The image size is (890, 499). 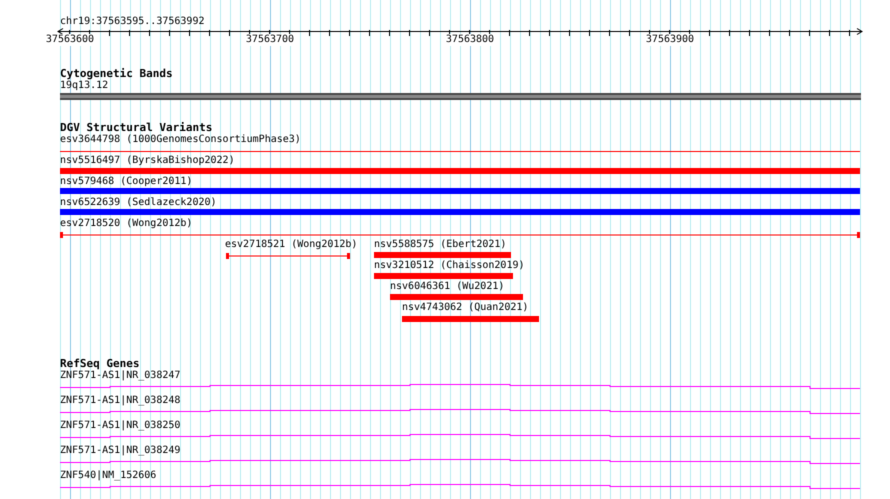 I want to click on ruler-tick-label: 37563700, so click(x=270, y=40).